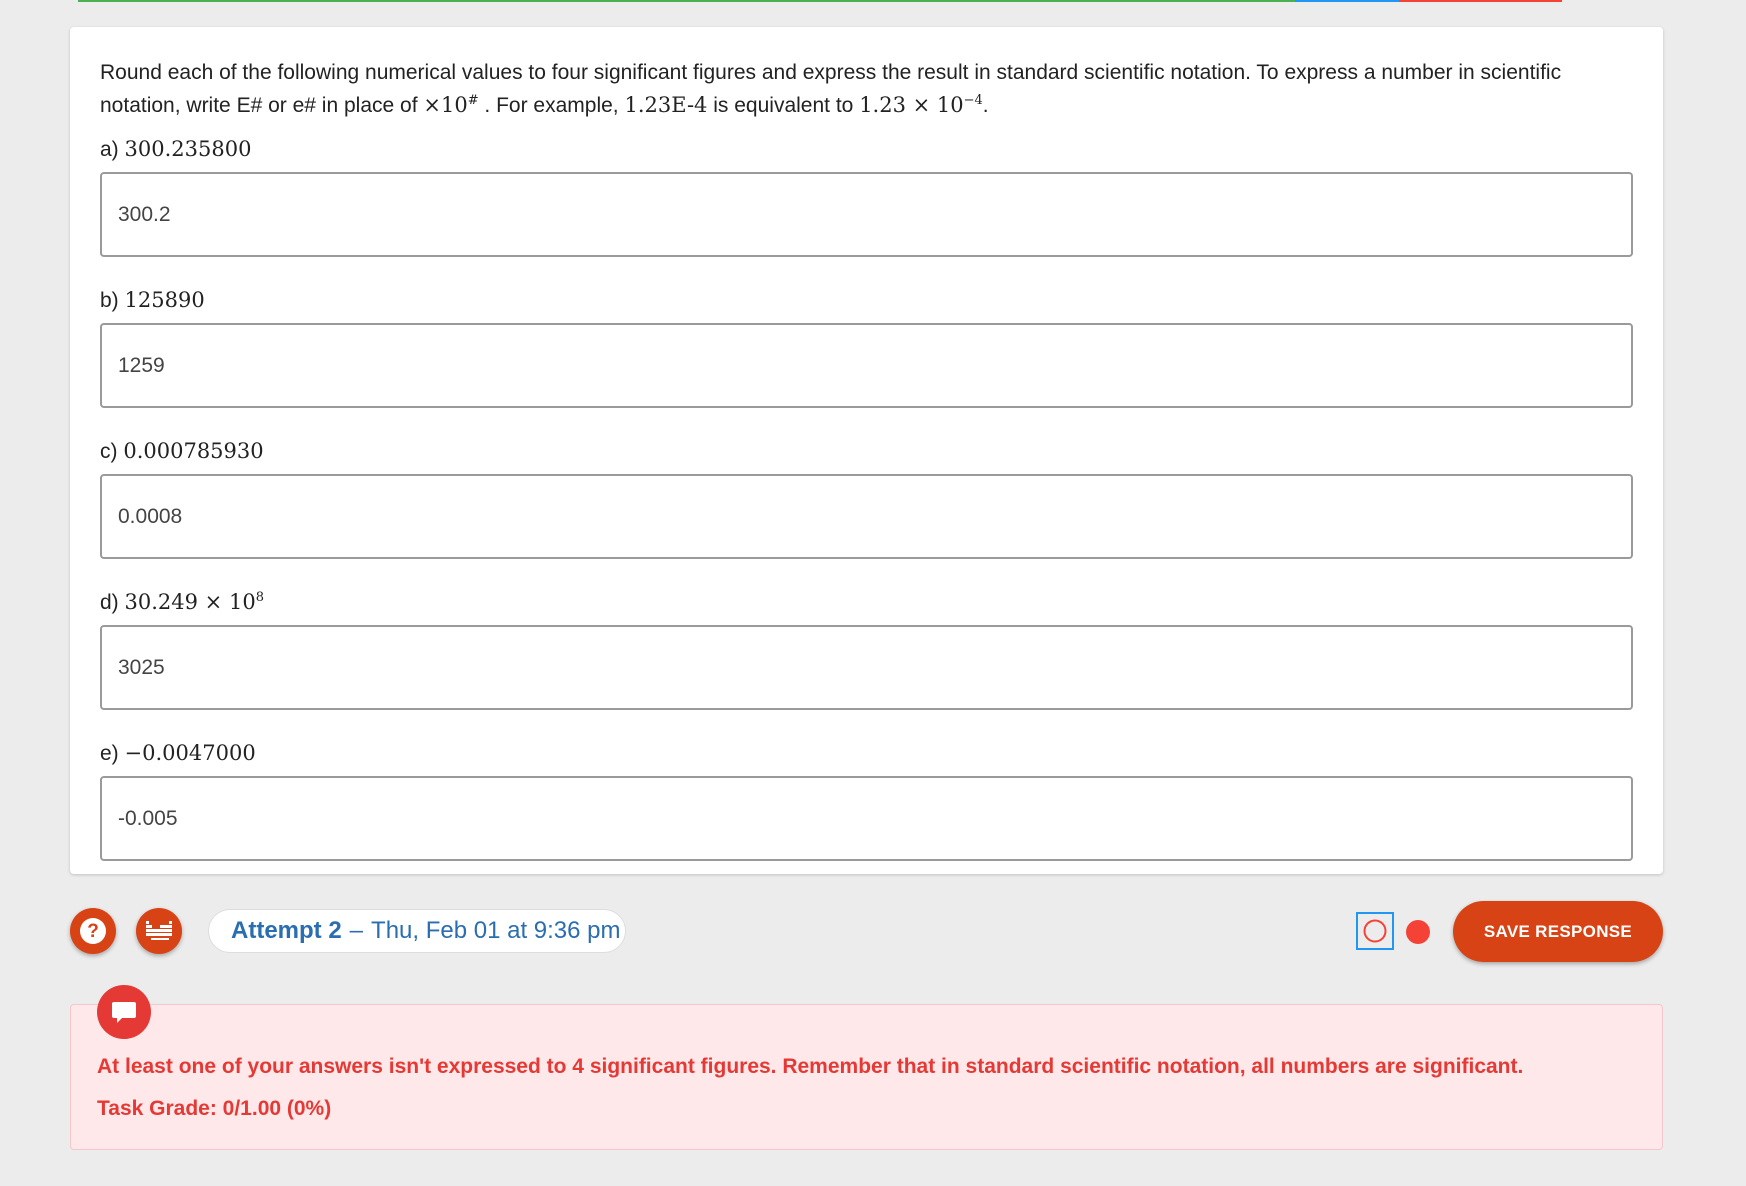  What do you see at coordinates (551, 105) in the screenshot?
I see `prompt-text-2: . For example,` at bounding box center [551, 105].